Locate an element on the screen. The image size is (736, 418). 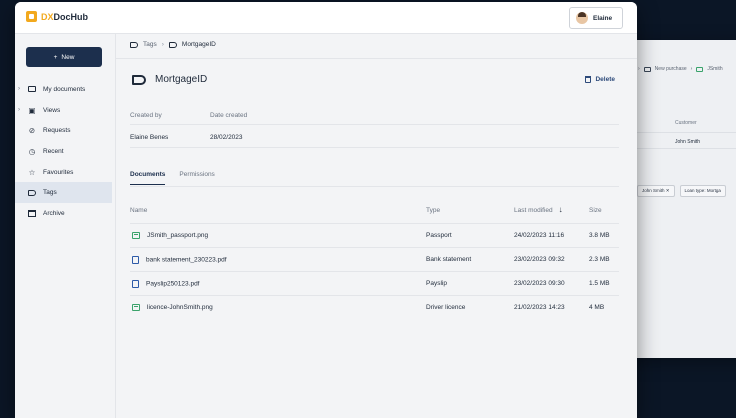
column-header-name: Name is located at coordinates (138, 210).